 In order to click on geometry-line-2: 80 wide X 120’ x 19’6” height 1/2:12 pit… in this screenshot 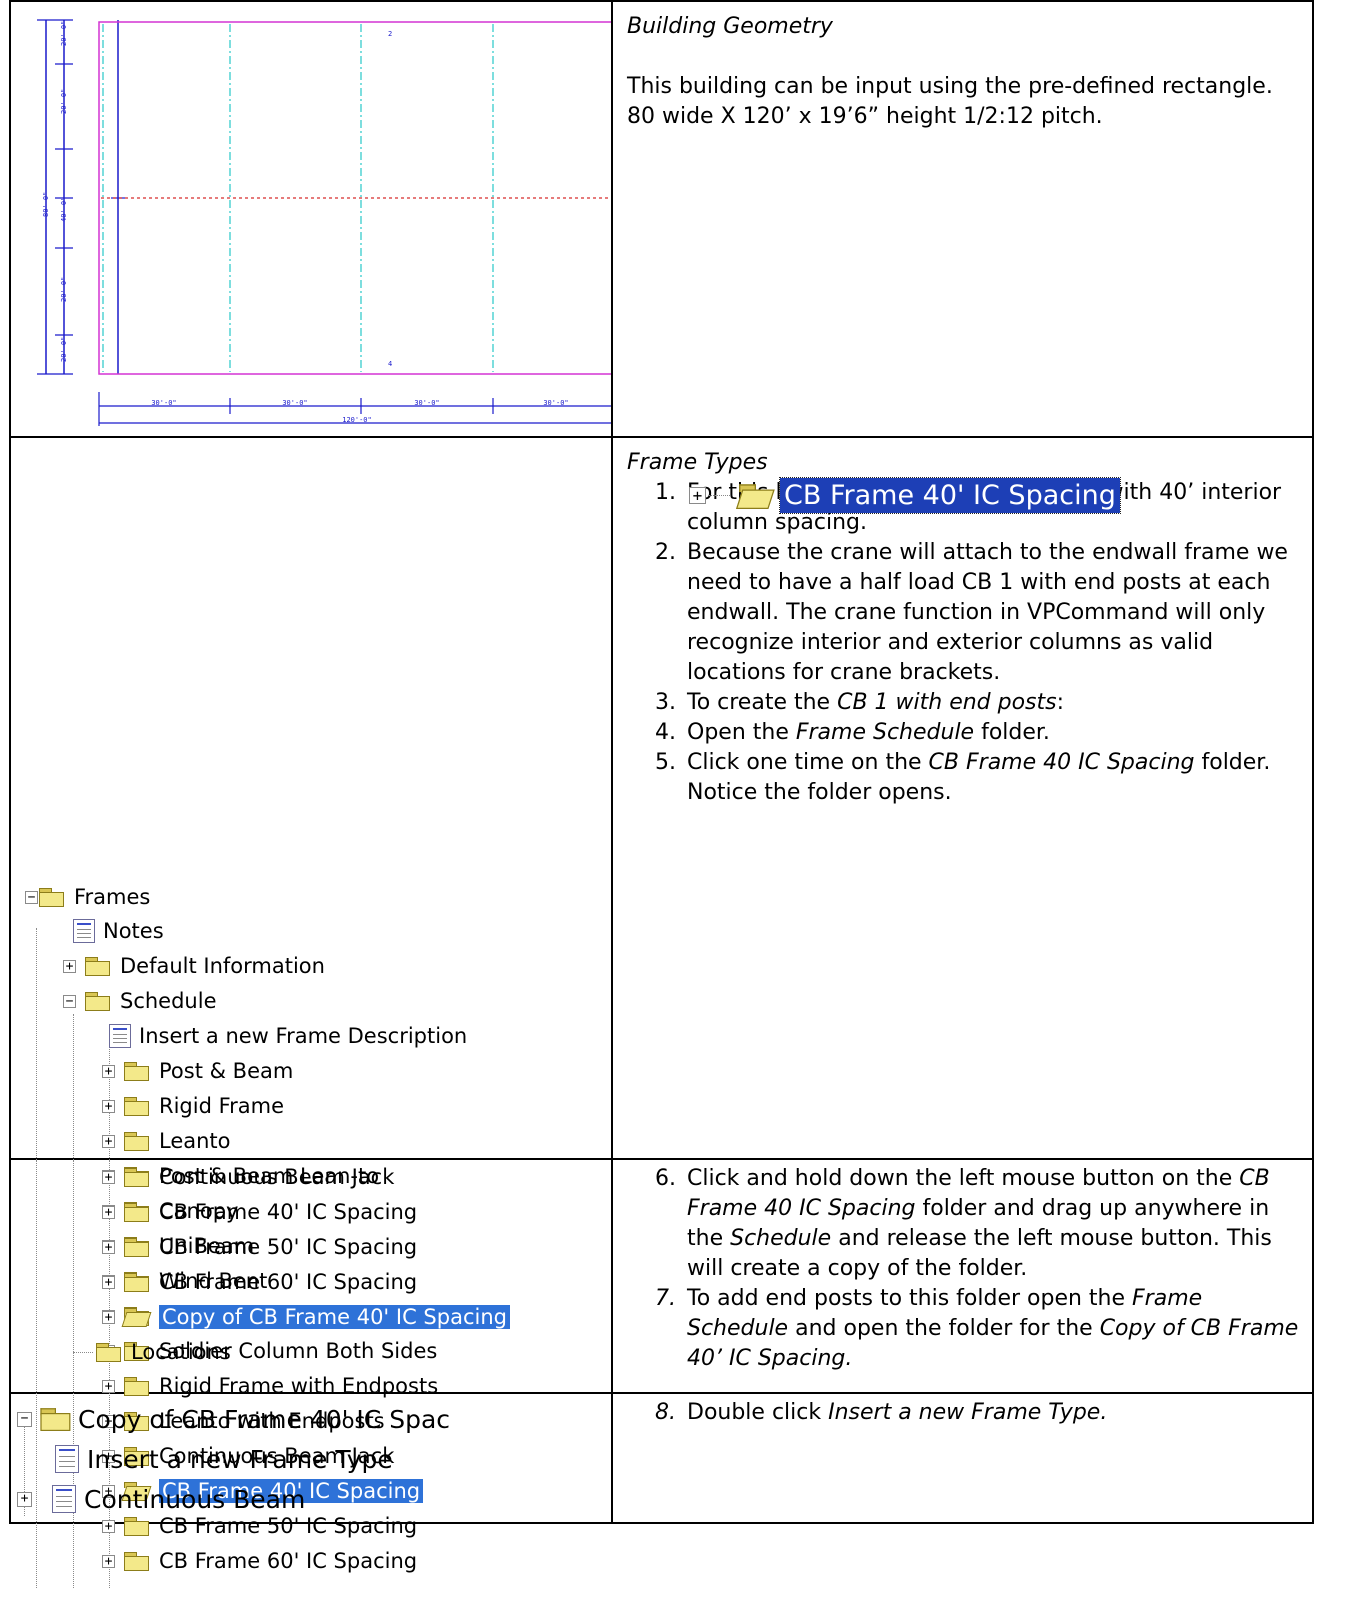, I will do `click(865, 116)`.